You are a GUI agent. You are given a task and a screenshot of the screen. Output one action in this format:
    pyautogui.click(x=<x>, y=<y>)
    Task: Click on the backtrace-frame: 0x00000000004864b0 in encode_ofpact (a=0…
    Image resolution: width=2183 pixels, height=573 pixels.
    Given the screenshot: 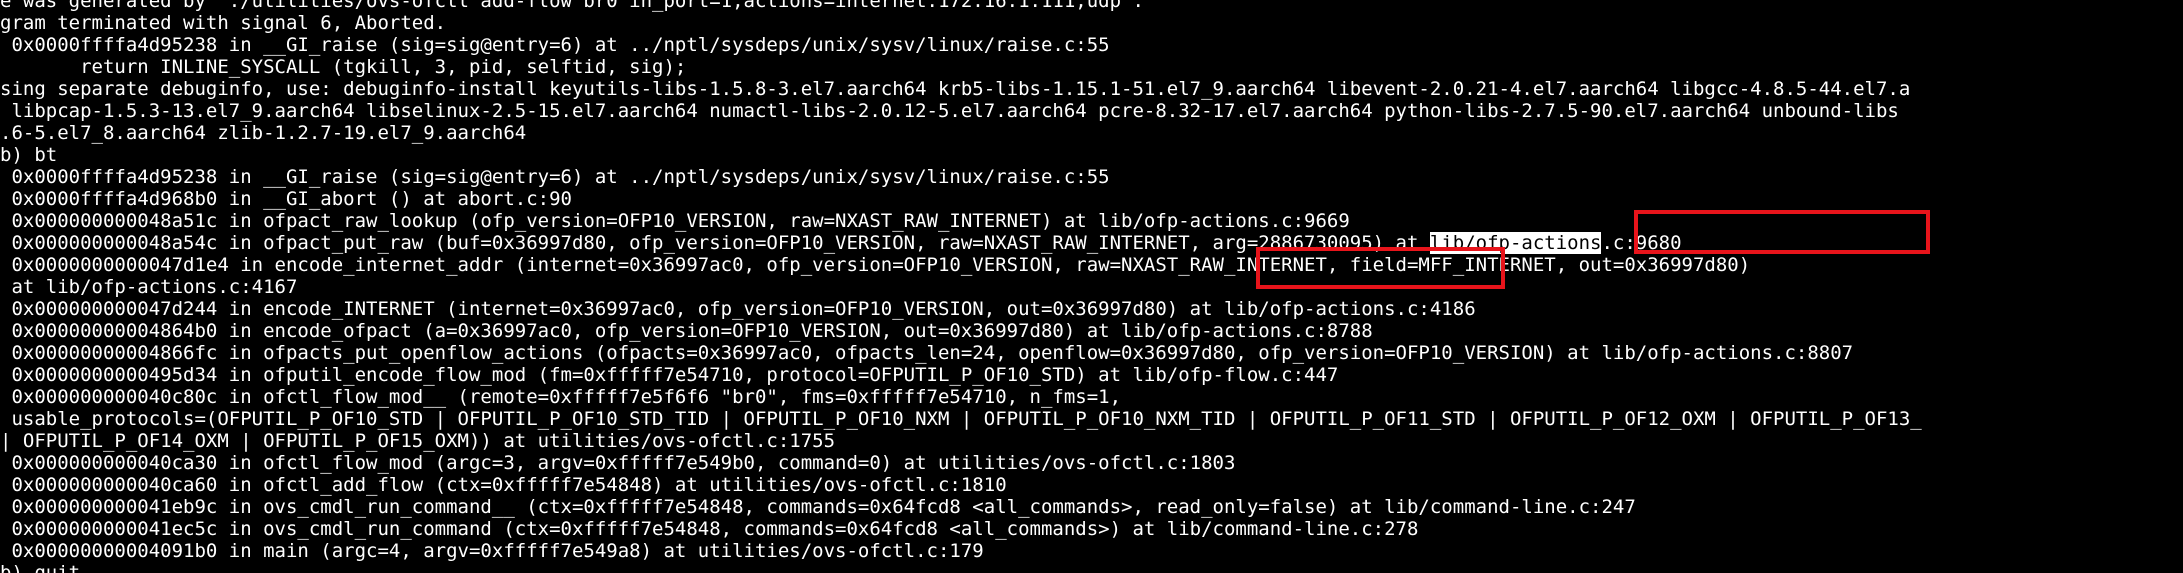 What is the action you would take?
    pyautogui.click(x=686, y=331)
    